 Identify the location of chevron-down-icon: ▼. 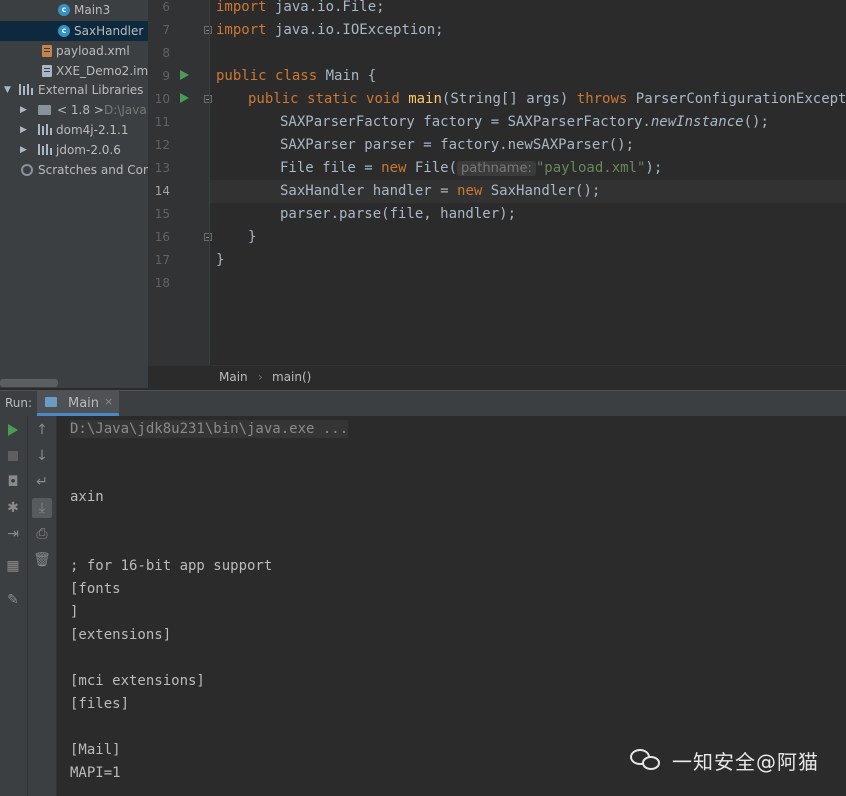
(7, 90).